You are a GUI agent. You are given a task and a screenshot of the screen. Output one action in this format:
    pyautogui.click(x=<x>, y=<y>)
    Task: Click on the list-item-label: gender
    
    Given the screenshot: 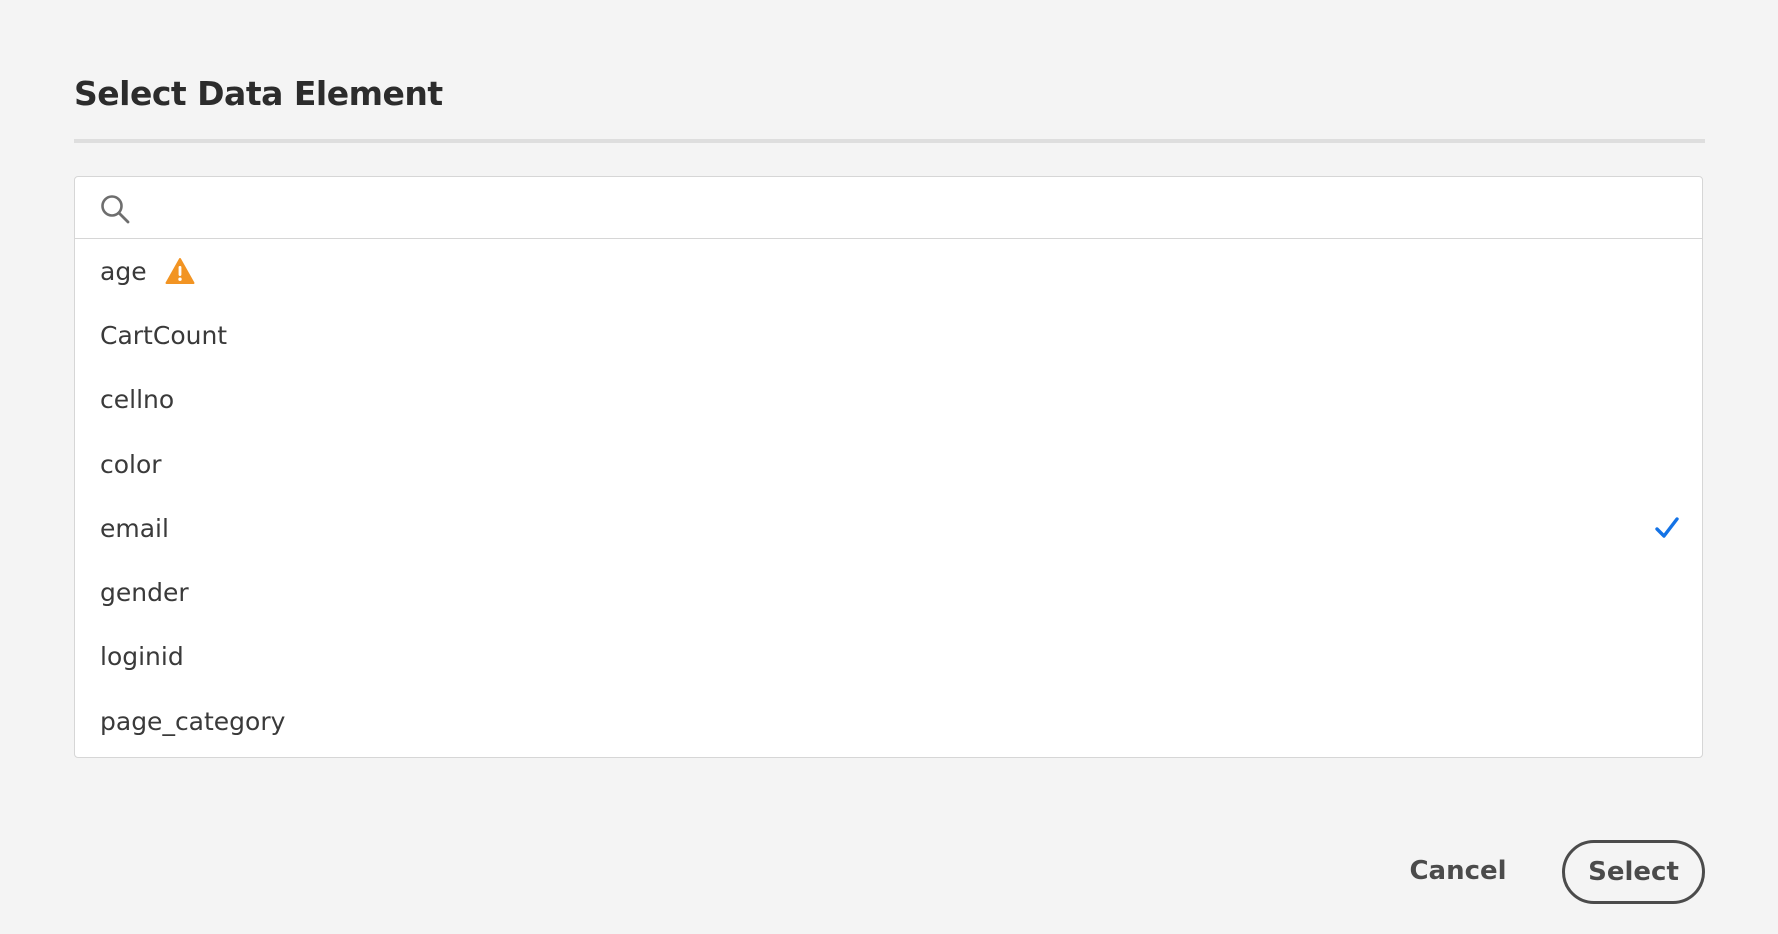 What is the action you would take?
    pyautogui.click(x=144, y=593)
    